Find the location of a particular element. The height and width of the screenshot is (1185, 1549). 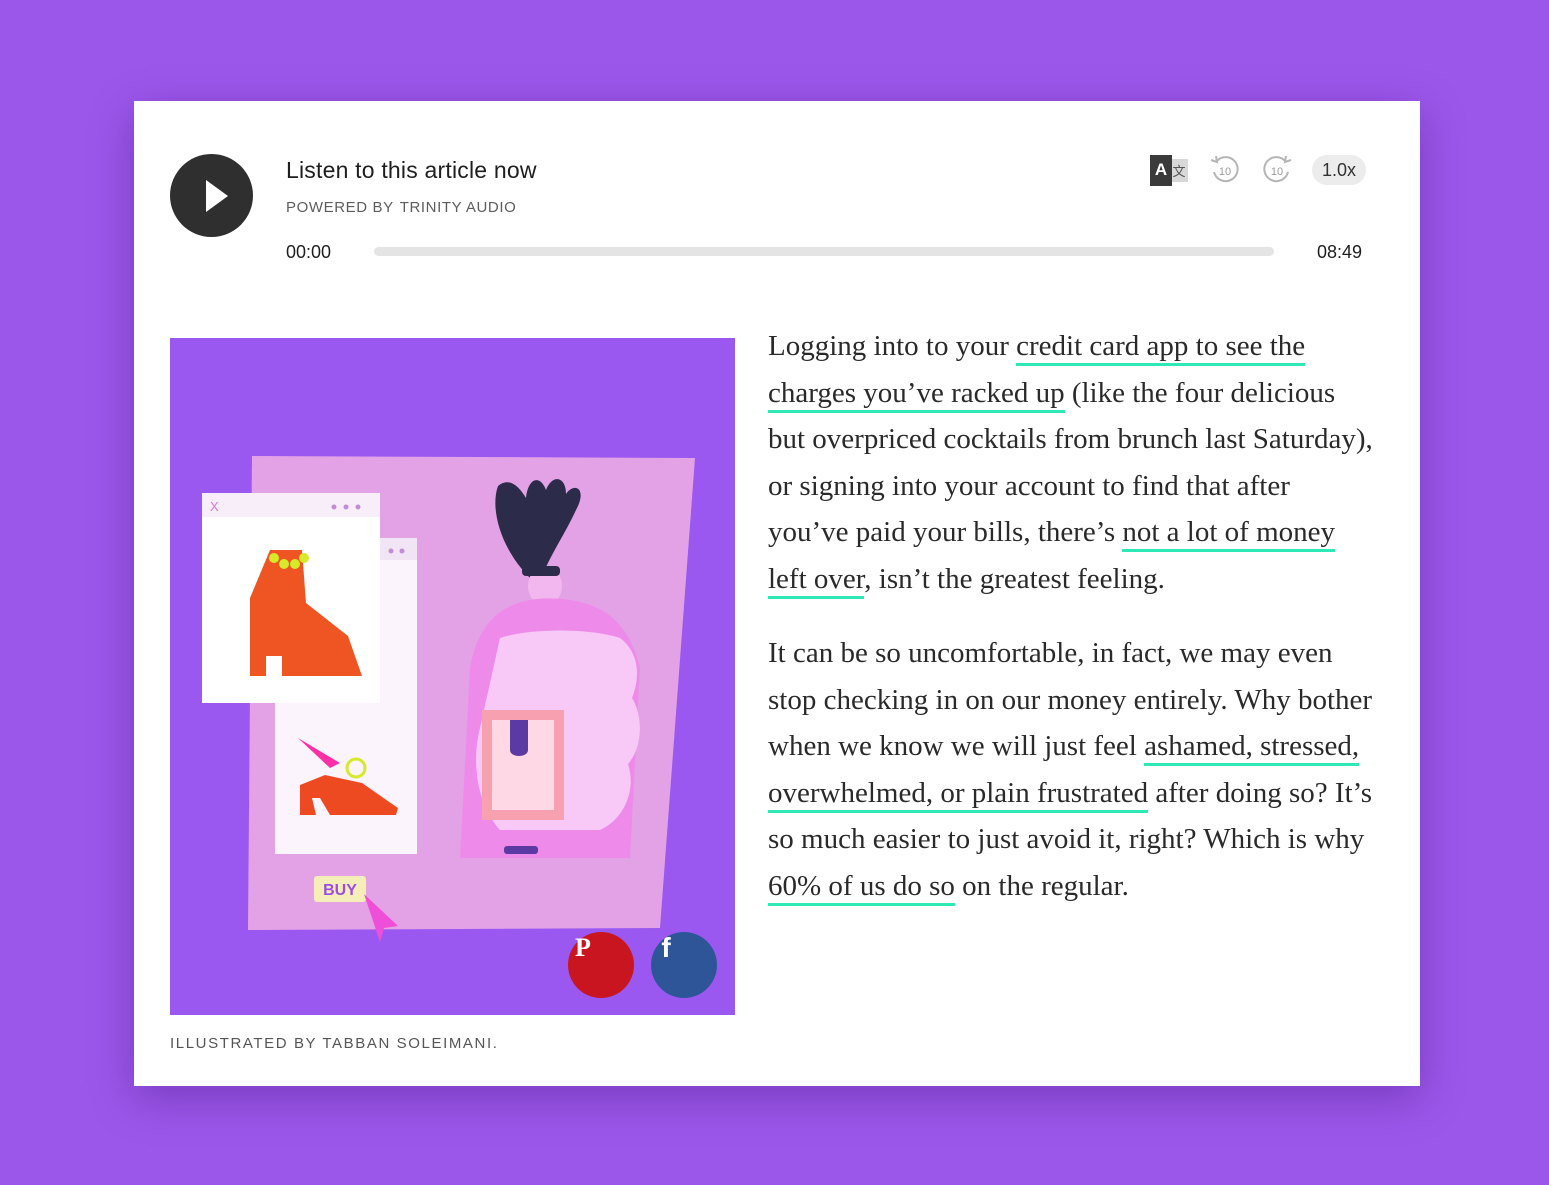

forward-seconds: 10 is located at coordinates (1277, 172).